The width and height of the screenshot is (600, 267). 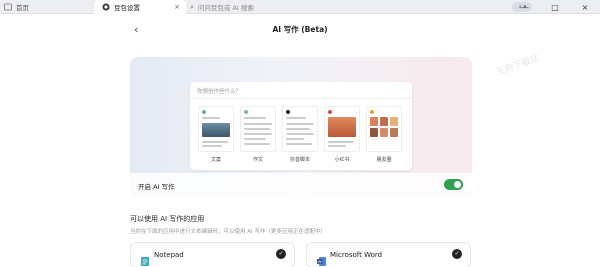 I want to click on minimize-button: —, so click(x=525, y=7).